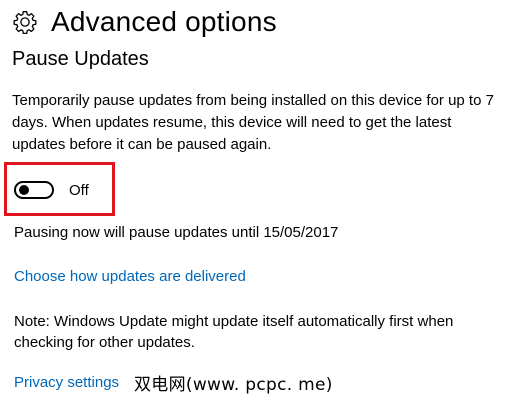 The width and height of the screenshot is (518, 403). I want to click on gear-icon, so click(25, 23).